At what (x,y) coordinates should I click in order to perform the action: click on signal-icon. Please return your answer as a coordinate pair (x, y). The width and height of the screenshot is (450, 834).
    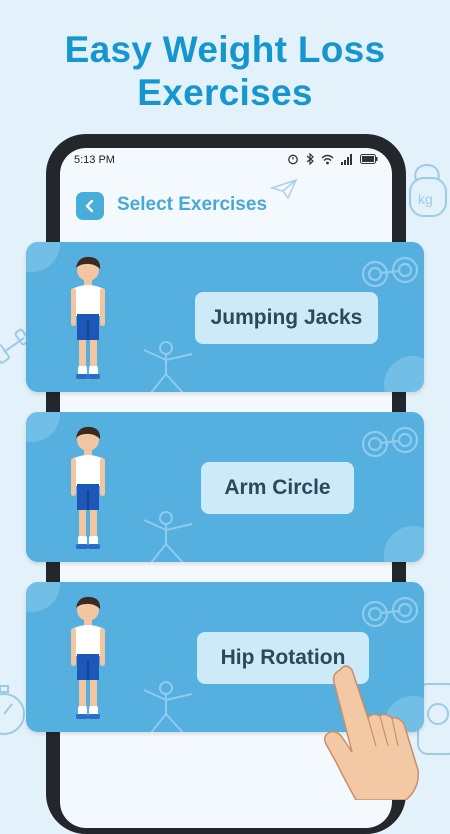
    Looking at the image, I should click on (346, 159).